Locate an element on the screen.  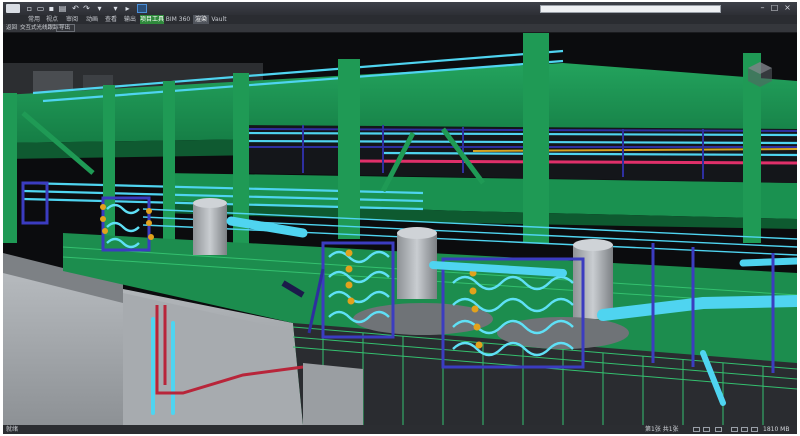
grid-icon is located at coordinates (744, 429).